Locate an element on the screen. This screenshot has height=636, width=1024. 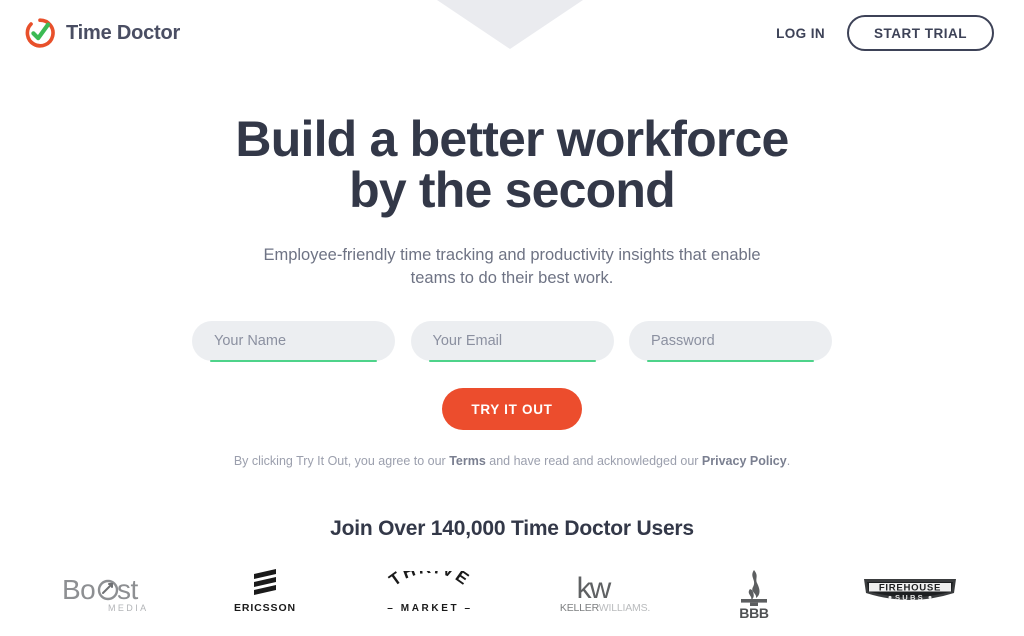
password-field-wrapper is located at coordinates (730, 341).